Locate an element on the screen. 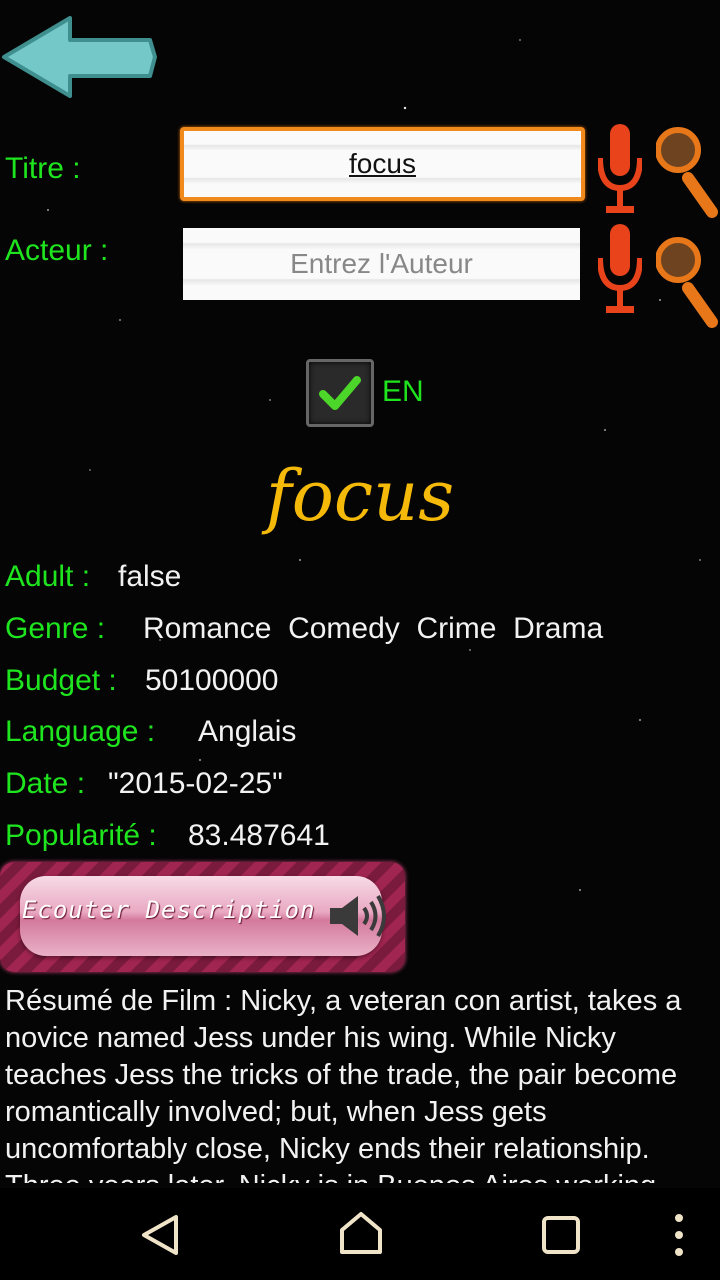 Image resolution: width=720 pixels, height=1280 pixels. movie-title: focus is located at coordinates (360, 496).